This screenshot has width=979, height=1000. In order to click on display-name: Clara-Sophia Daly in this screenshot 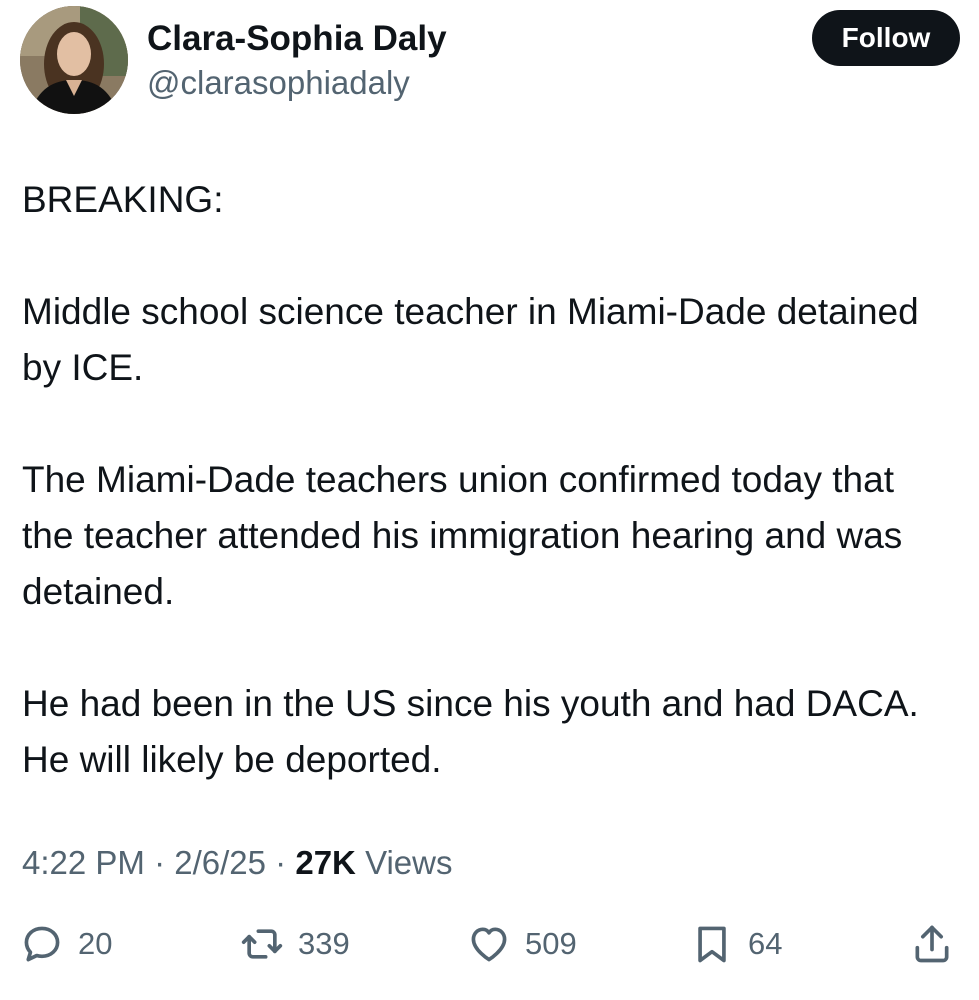, I will do `click(297, 39)`.